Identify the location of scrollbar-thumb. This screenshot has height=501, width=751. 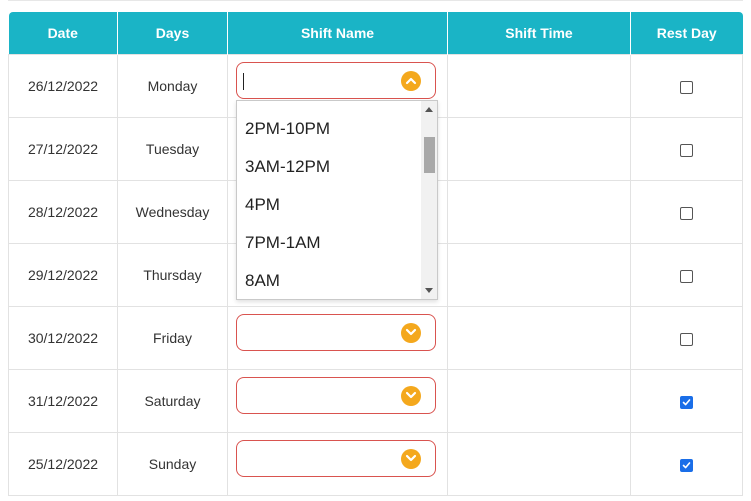
(429, 155).